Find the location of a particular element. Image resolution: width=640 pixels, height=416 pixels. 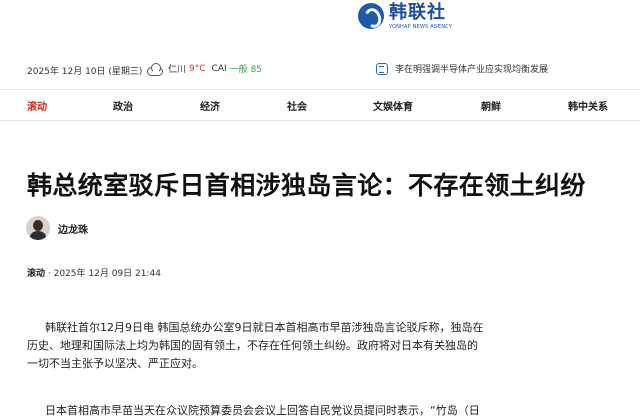

nav-item-politics: 政治 is located at coordinates (123, 105).